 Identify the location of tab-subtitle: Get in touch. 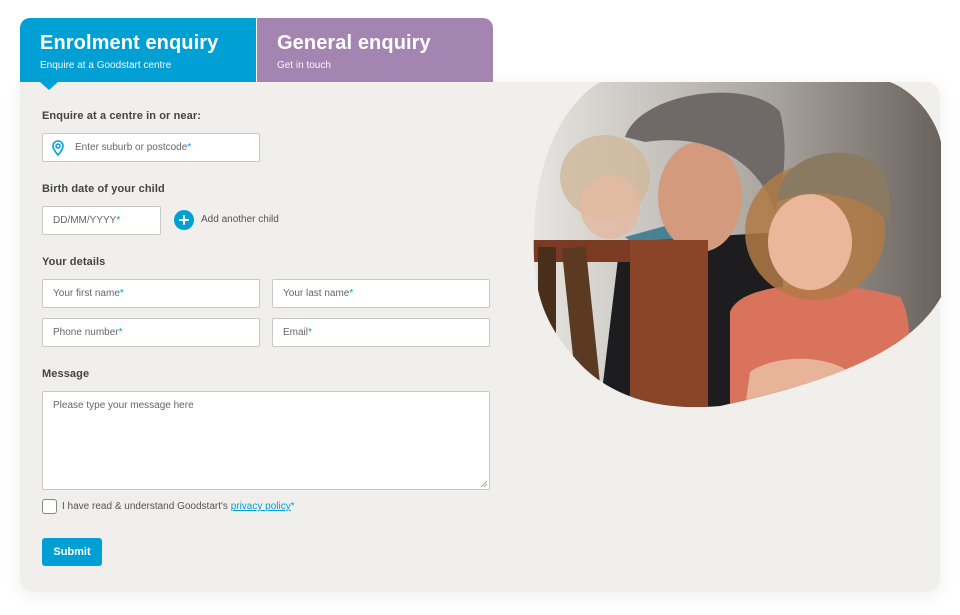
(304, 65).